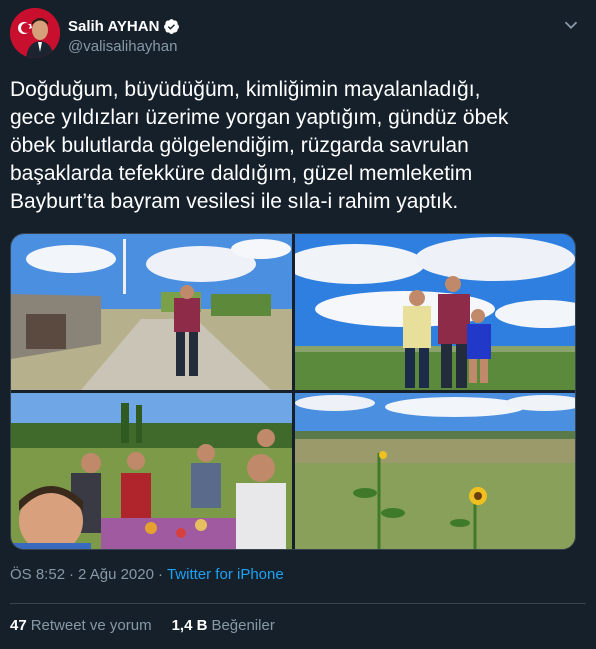 The image size is (596, 649). Describe the element at coordinates (91, 625) in the screenshot. I see `retweets-label: Retweet ve yorum` at that location.